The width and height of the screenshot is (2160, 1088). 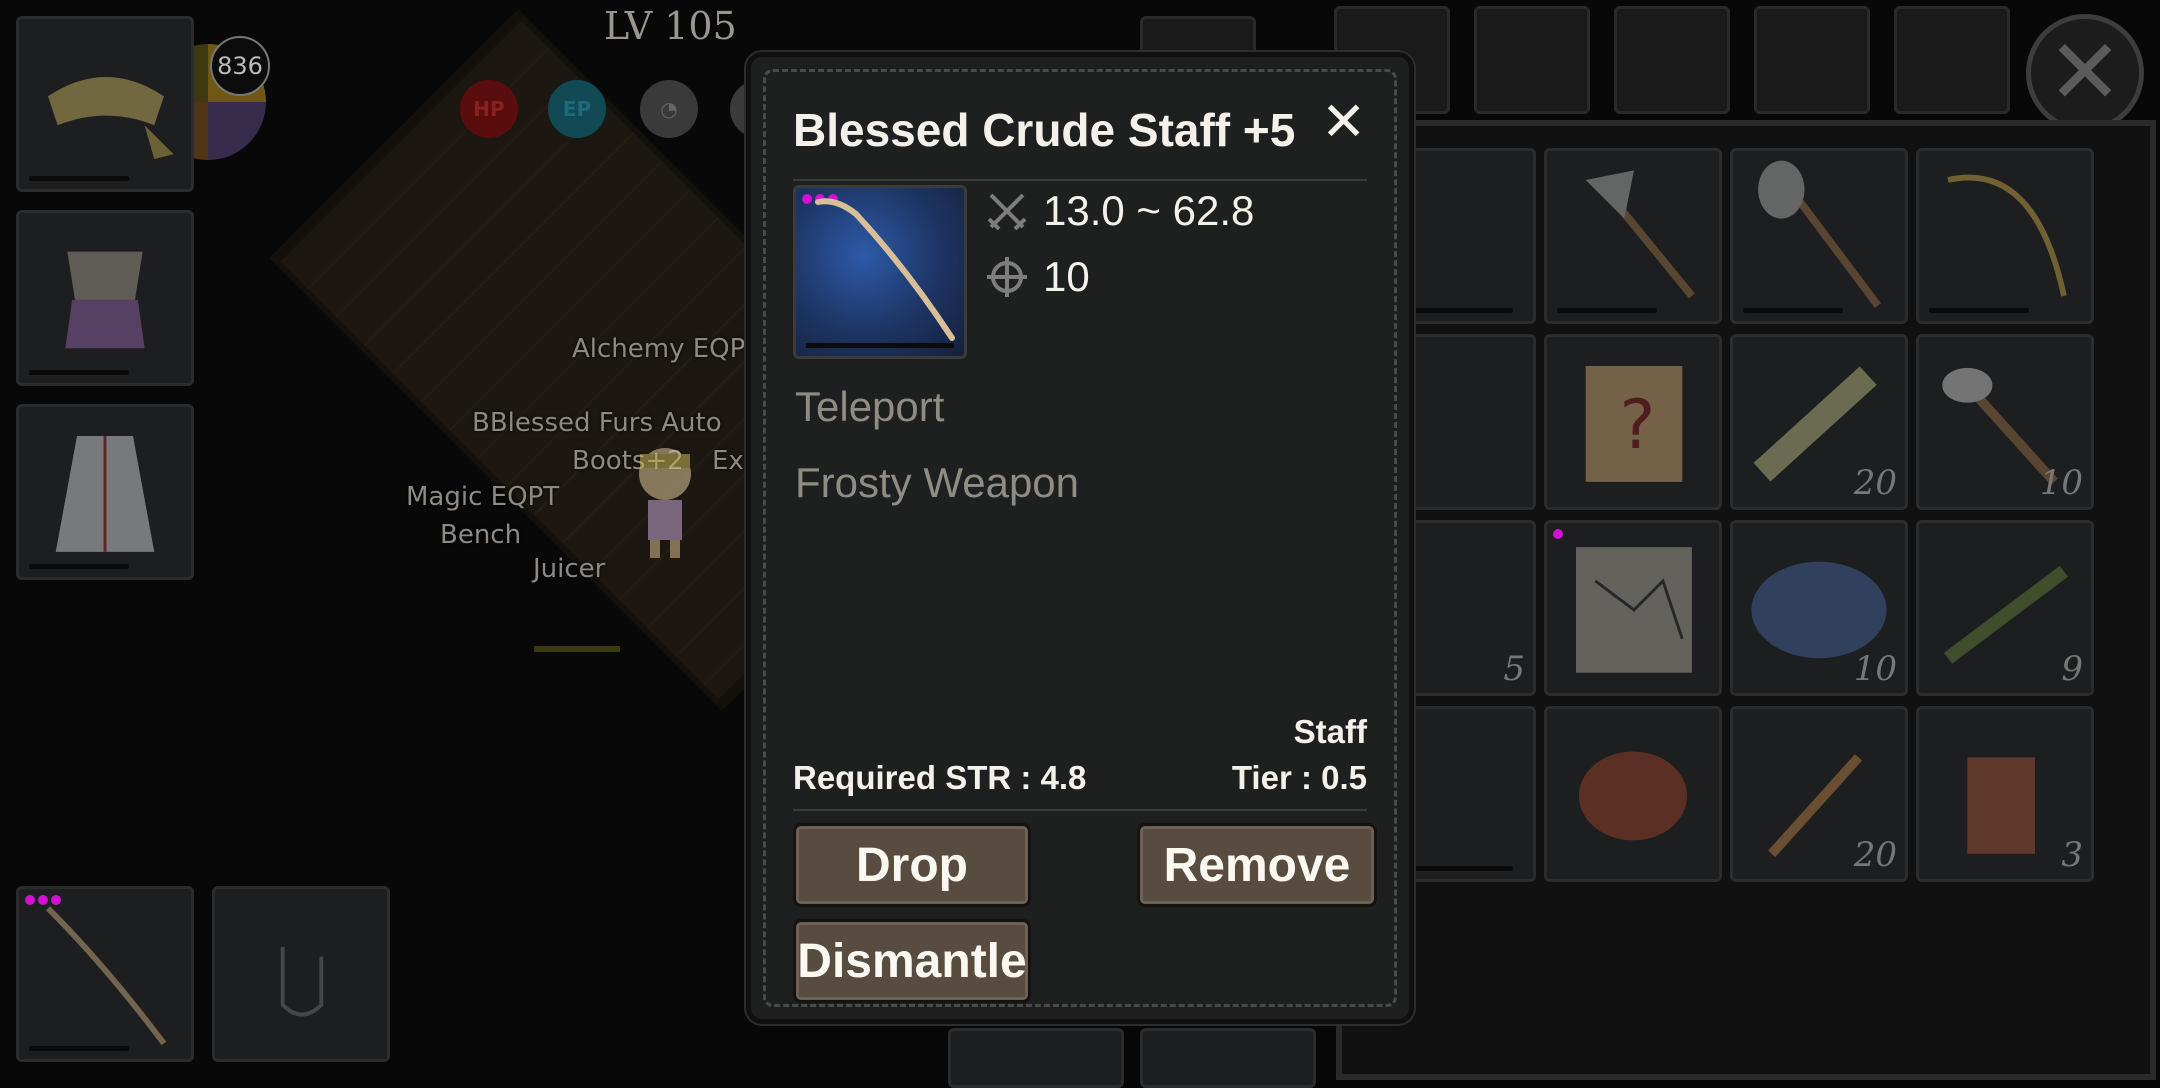 What do you see at coordinates (912, 961) in the screenshot?
I see `dismantle-button: Dismantle` at bounding box center [912, 961].